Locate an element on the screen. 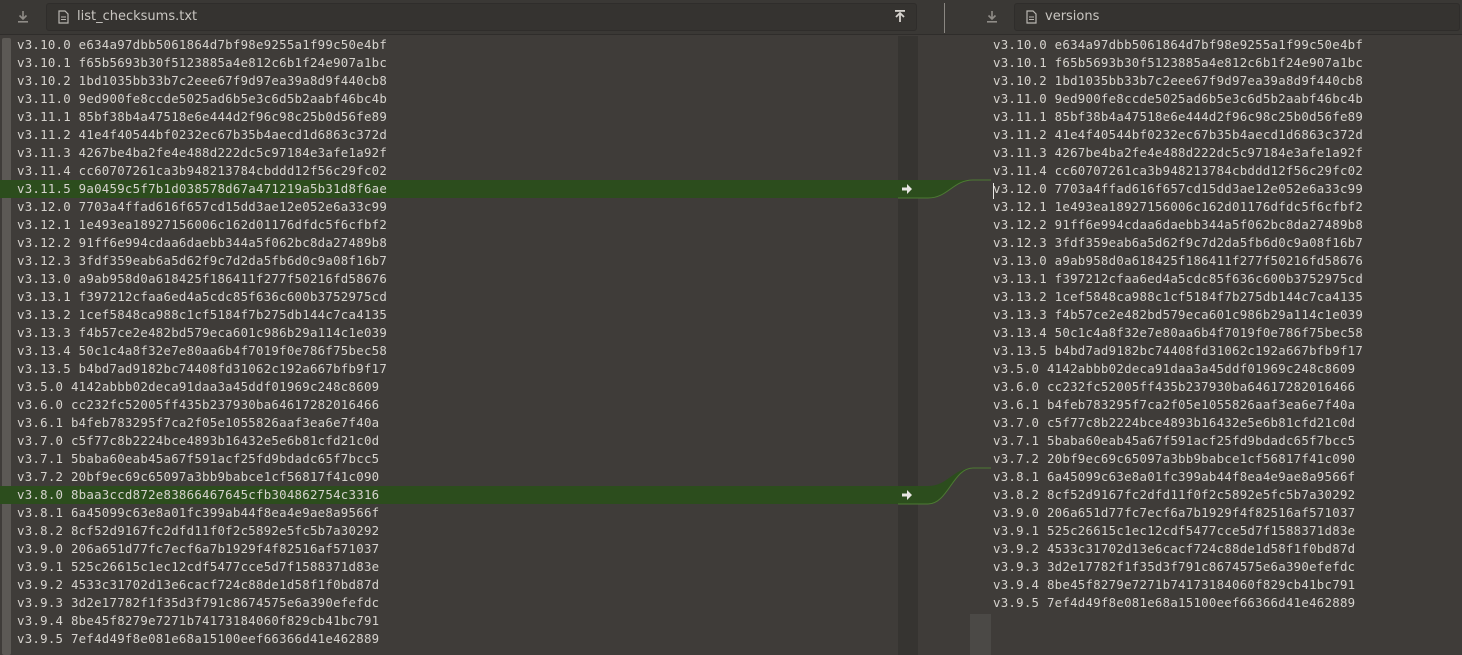  left-upload-button is located at coordinates (900, 17).